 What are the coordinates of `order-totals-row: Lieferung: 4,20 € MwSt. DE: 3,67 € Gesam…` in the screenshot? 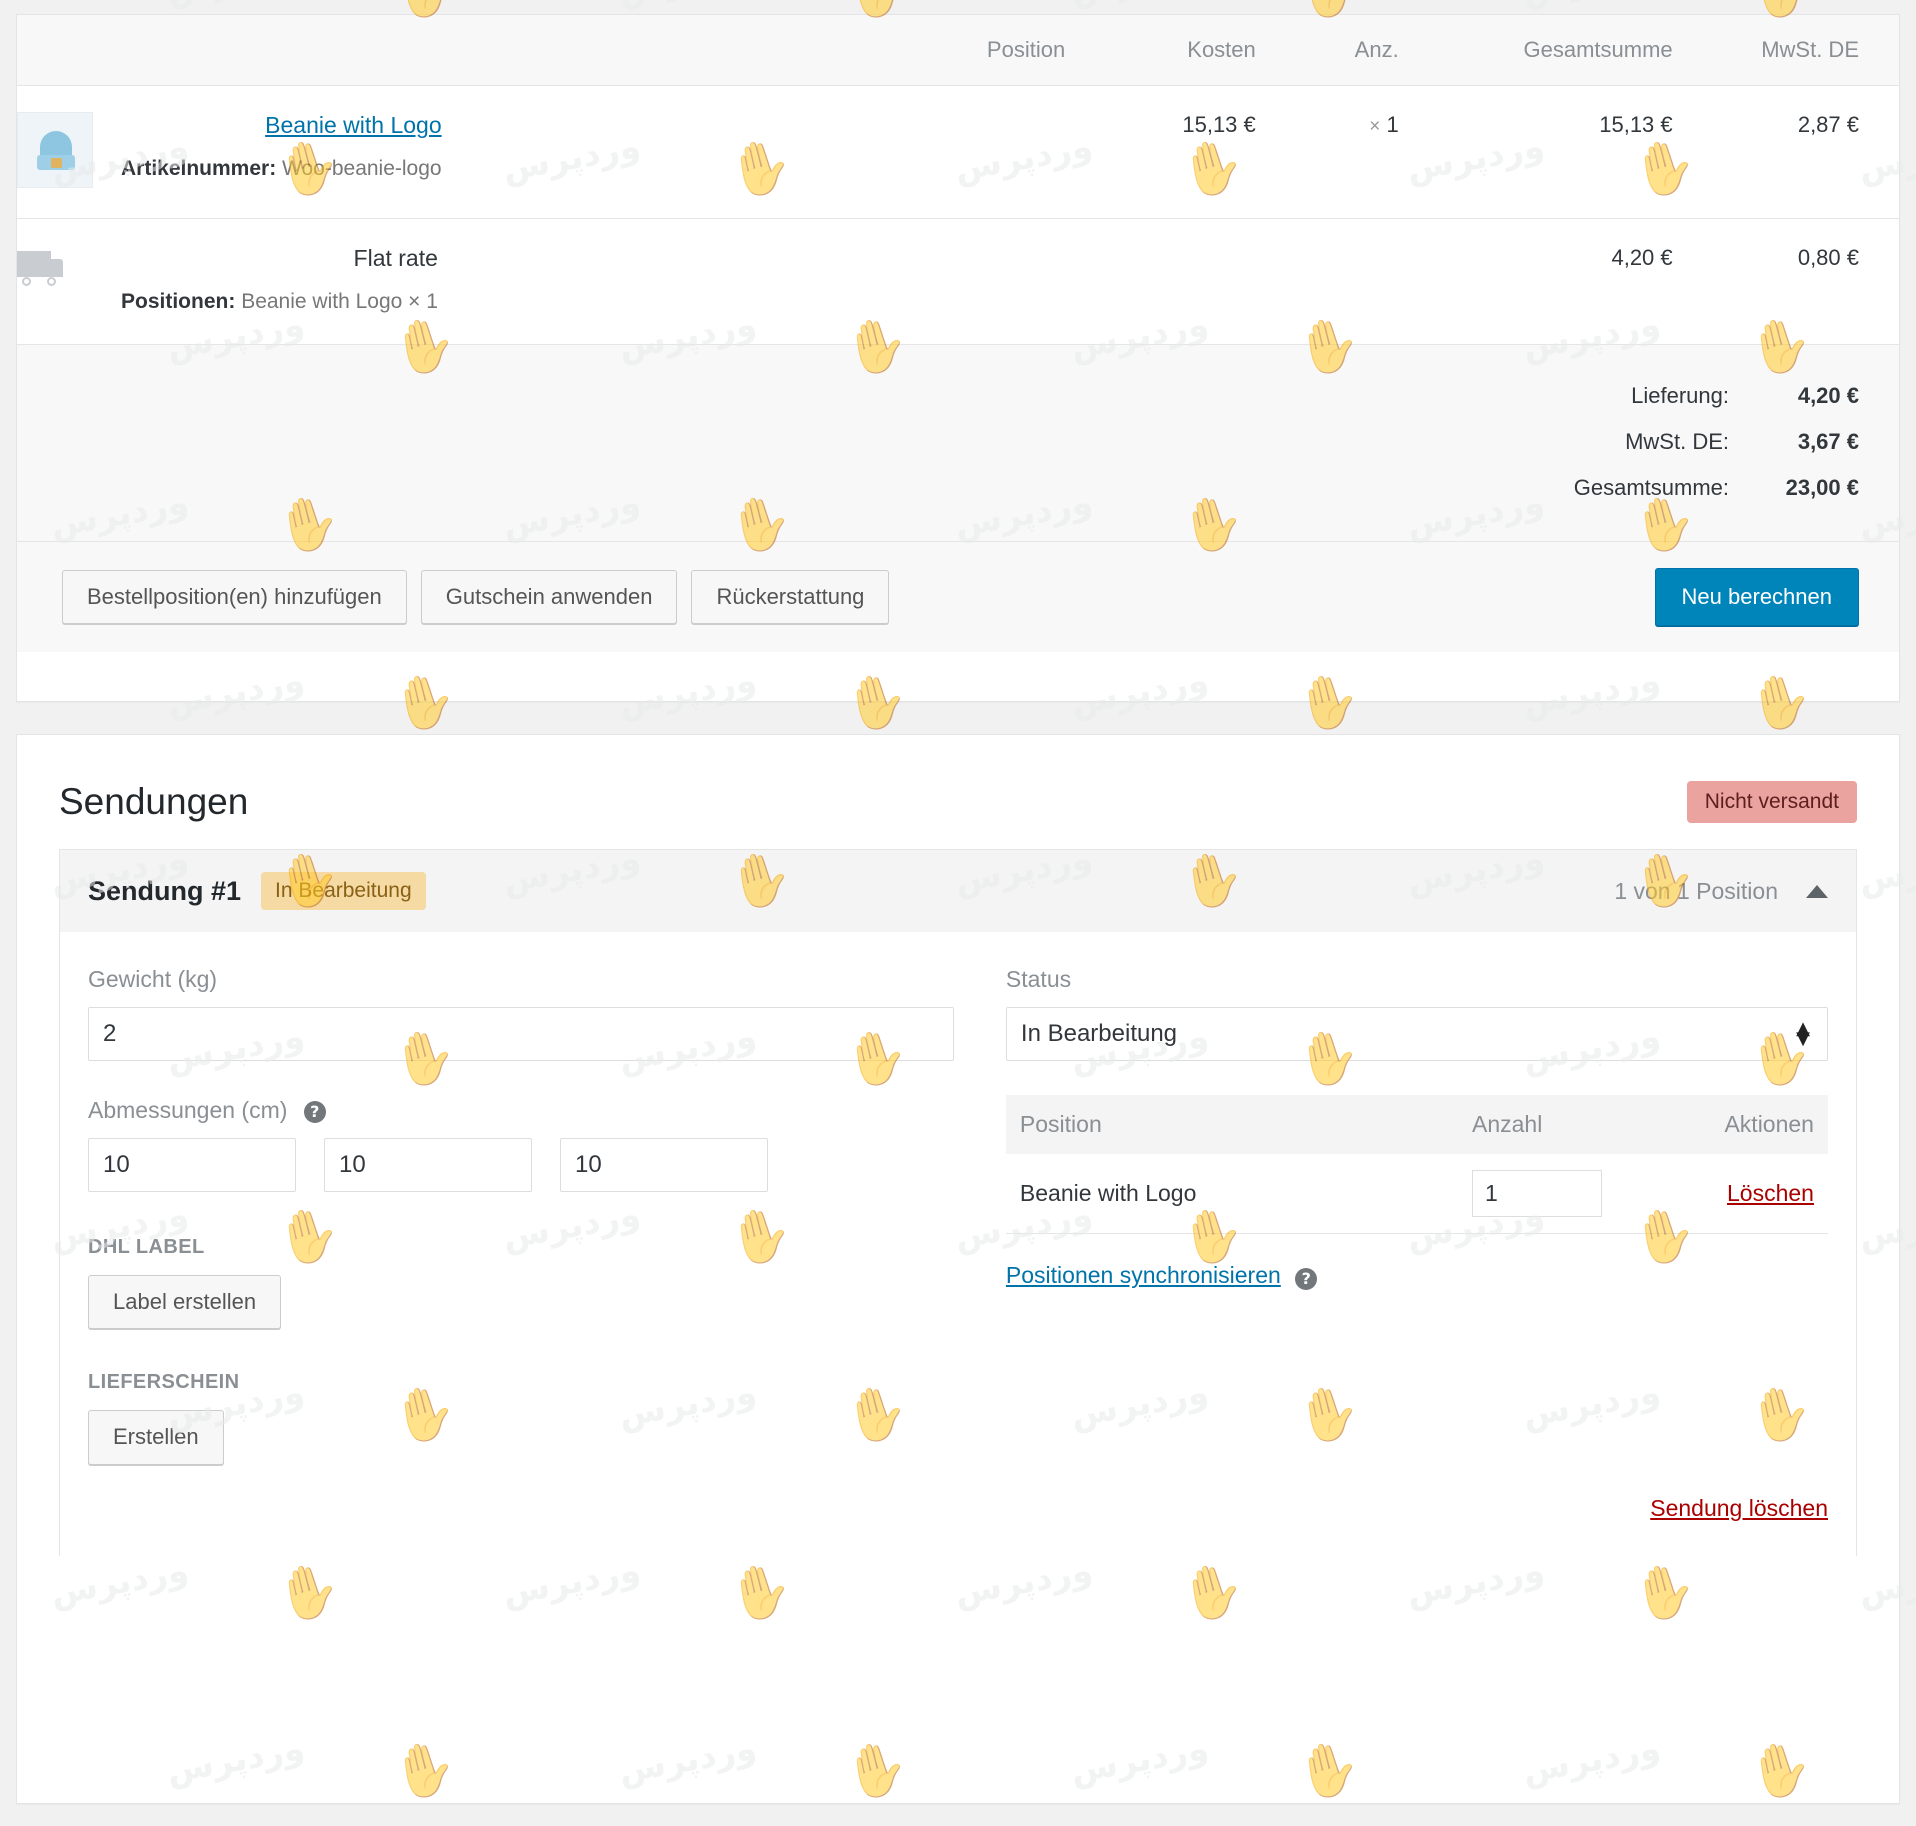 It's located at (958, 443).